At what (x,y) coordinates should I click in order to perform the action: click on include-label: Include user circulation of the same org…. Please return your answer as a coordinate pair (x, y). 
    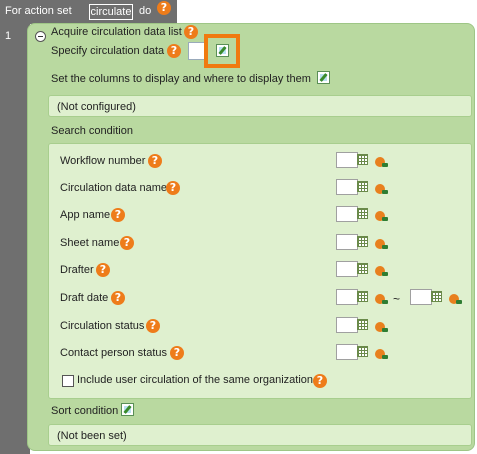
    Looking at the image, I should click on (195, 380).